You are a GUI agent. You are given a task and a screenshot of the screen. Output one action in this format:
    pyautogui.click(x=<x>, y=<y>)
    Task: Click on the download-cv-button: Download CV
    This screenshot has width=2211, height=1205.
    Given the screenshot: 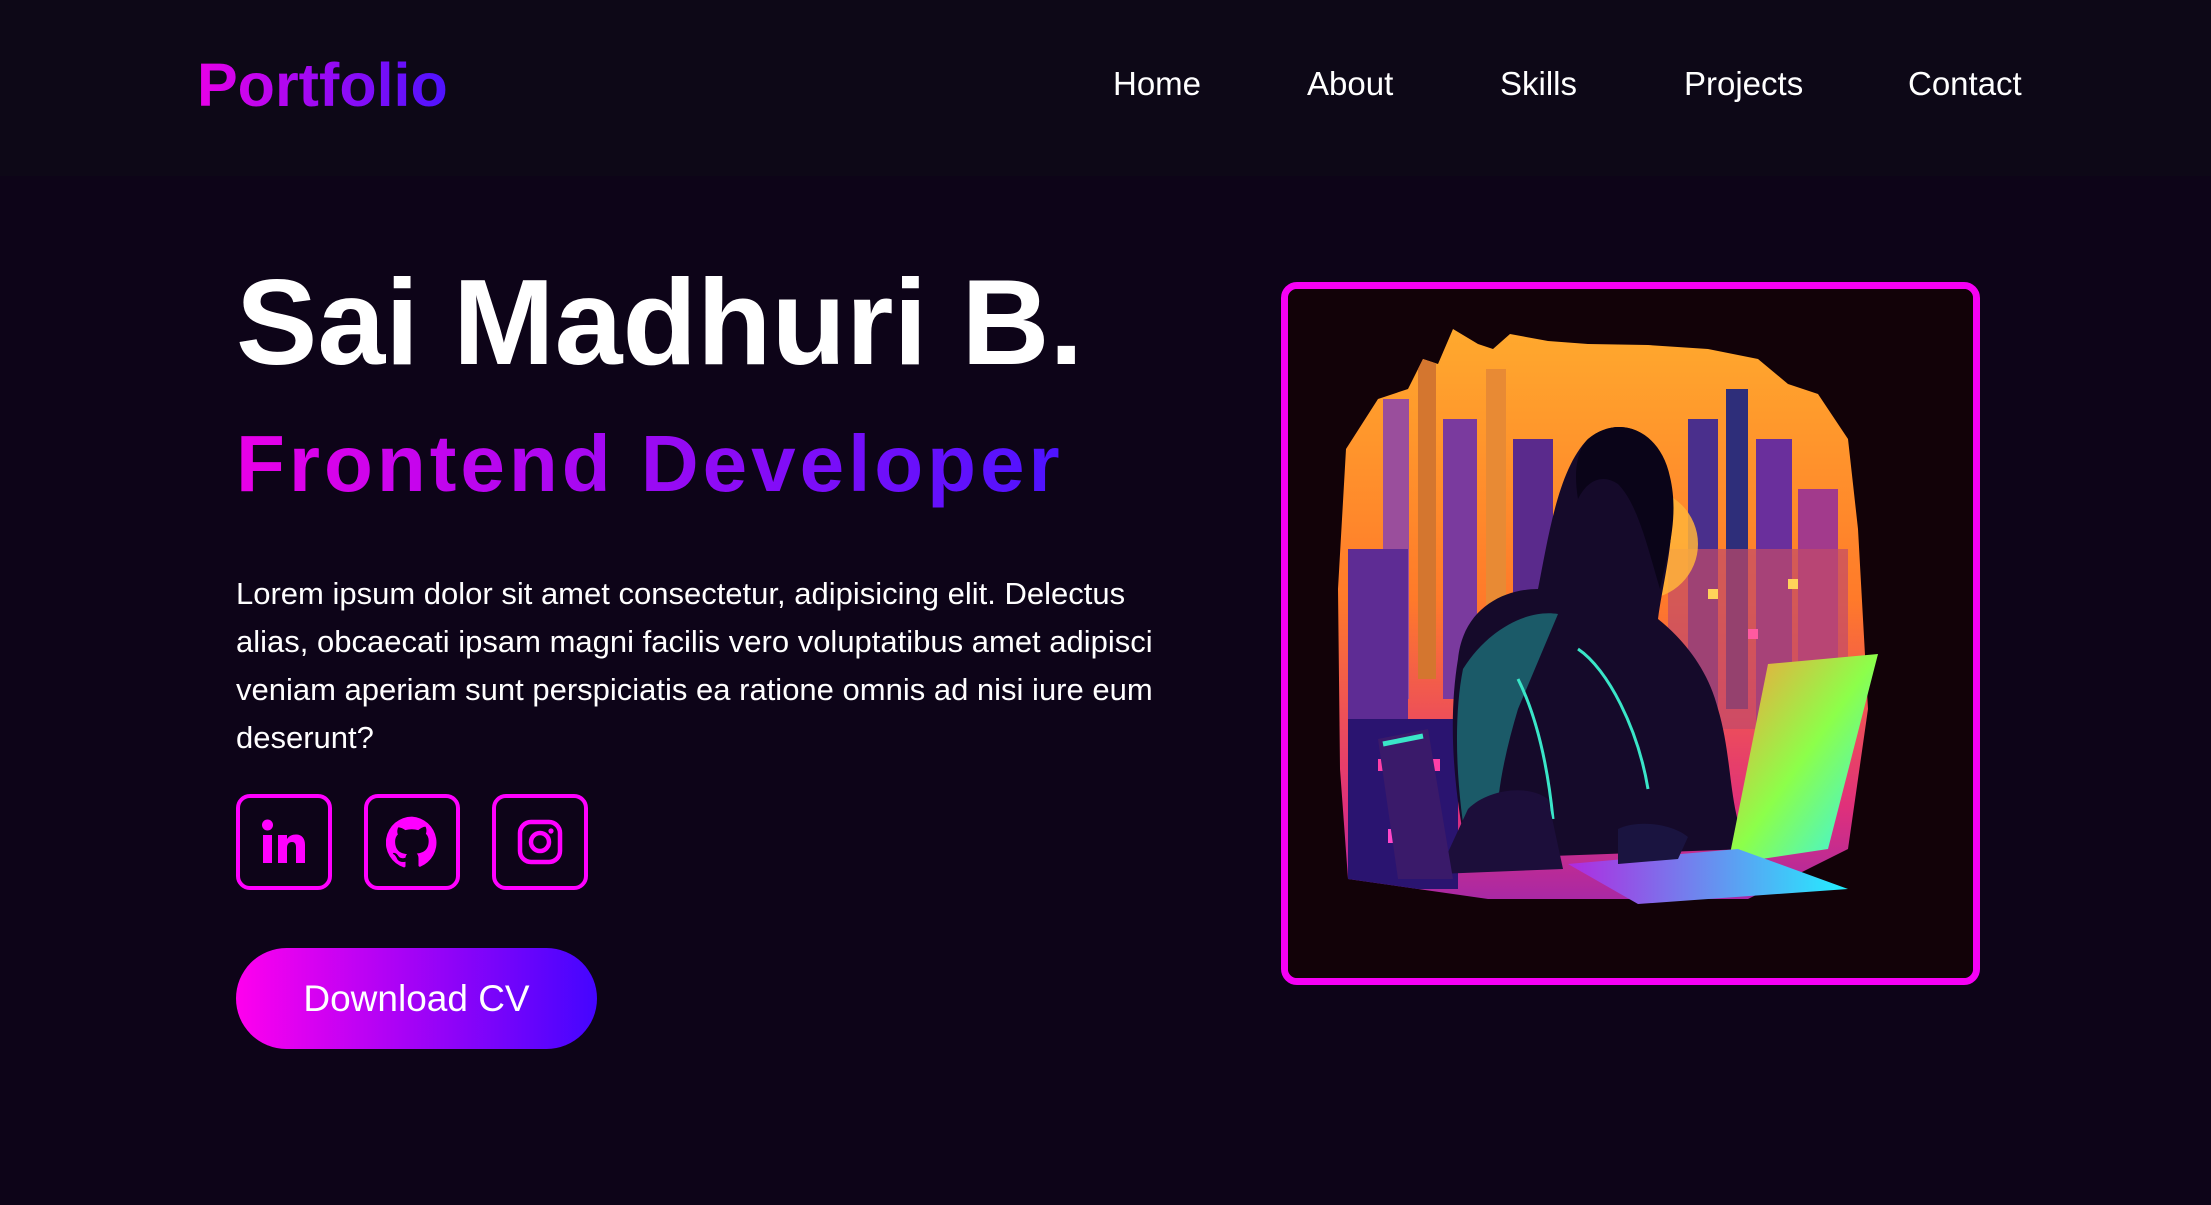 What is the action you would take?
    pyautogui.click(x=416, y=998)
    